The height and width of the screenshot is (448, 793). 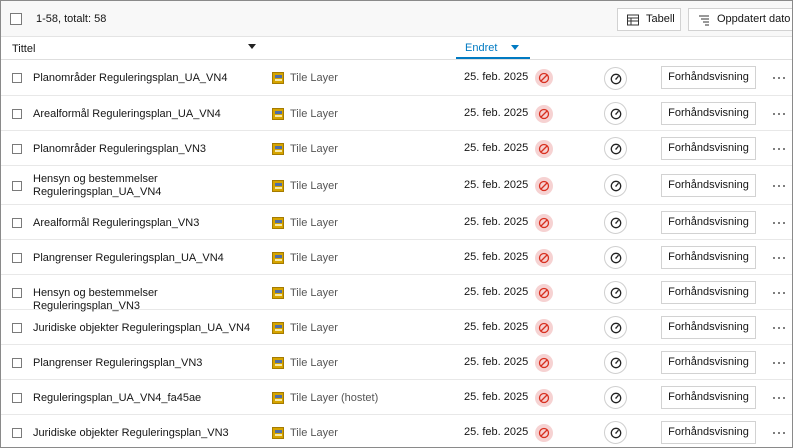 I want to click on item-title: Reguleringsplan_UA_VN4_fa45ae, so click(x=148, y=398).